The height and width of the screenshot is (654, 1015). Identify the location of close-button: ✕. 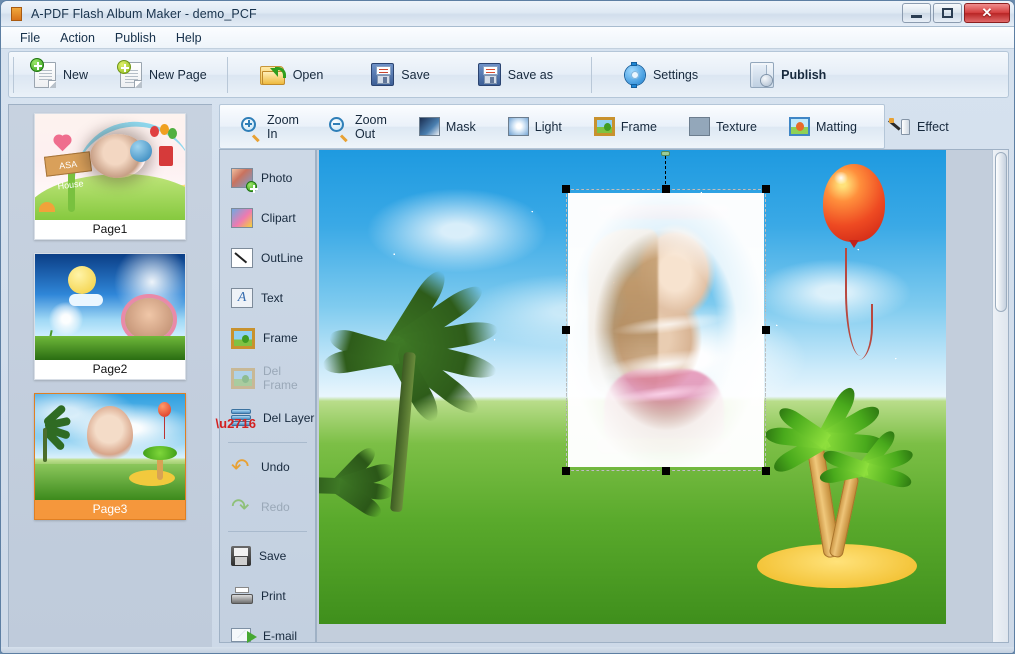
(987, 13).